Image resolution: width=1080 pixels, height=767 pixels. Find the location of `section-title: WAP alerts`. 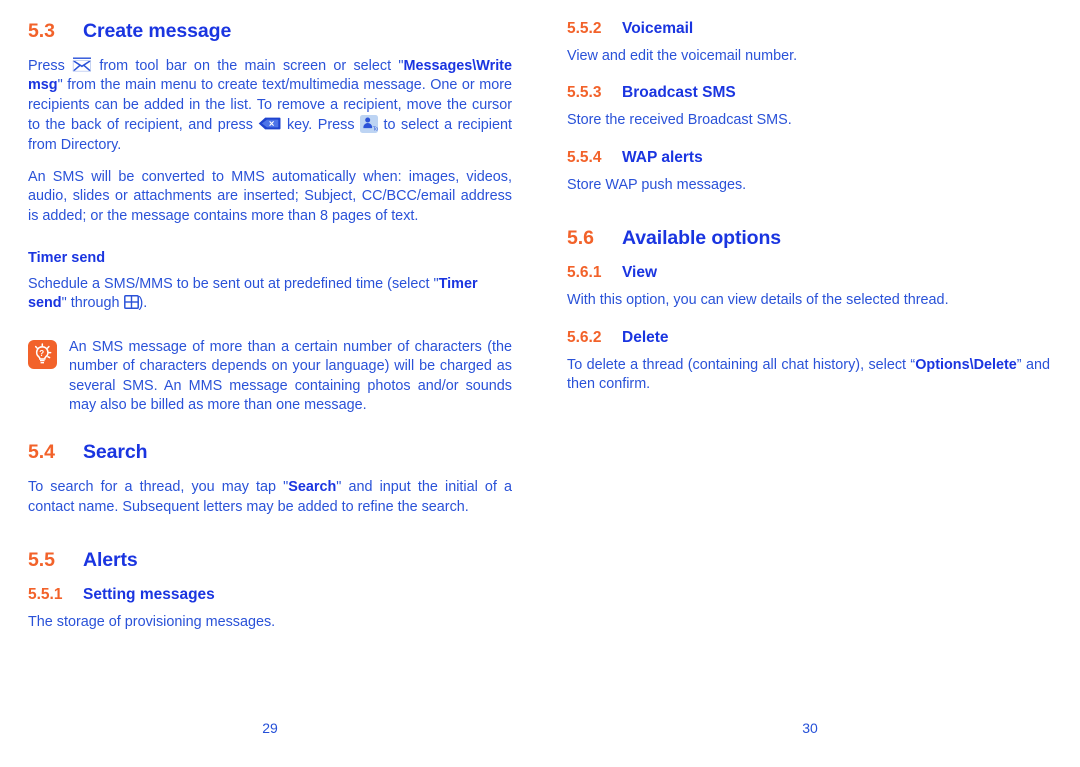

section-title: WAP alerts is located at coordinates (662, 157).